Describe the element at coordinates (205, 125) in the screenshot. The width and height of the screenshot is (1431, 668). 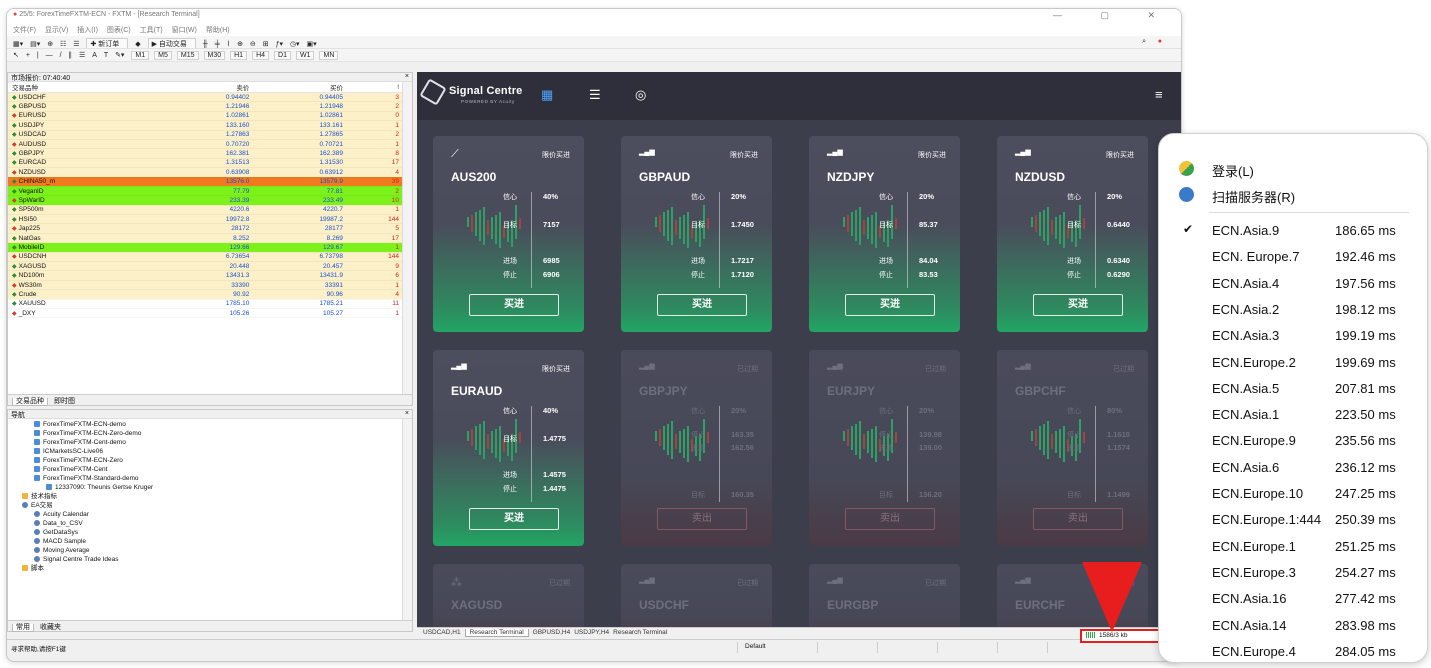
I see `table-row: ◆ USDJPY 133.160 133.161 1` at that location.